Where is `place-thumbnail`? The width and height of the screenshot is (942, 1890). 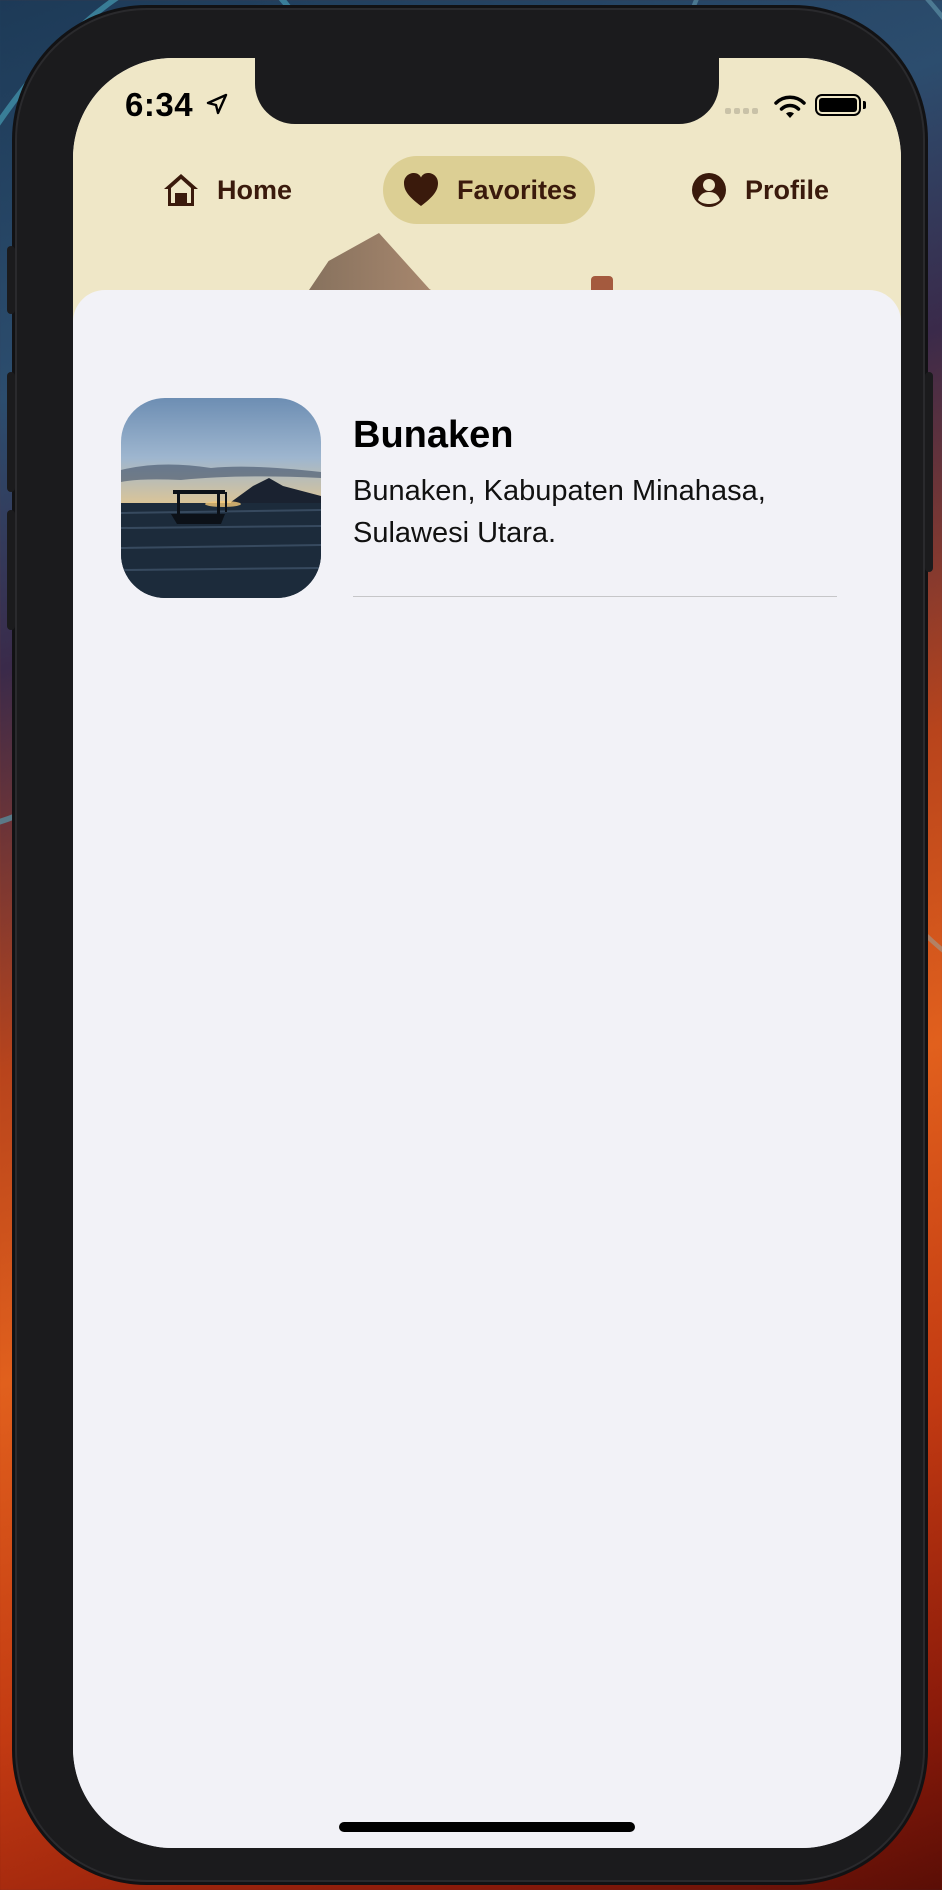
place-thumbnail is located at coordinates (221, 498).